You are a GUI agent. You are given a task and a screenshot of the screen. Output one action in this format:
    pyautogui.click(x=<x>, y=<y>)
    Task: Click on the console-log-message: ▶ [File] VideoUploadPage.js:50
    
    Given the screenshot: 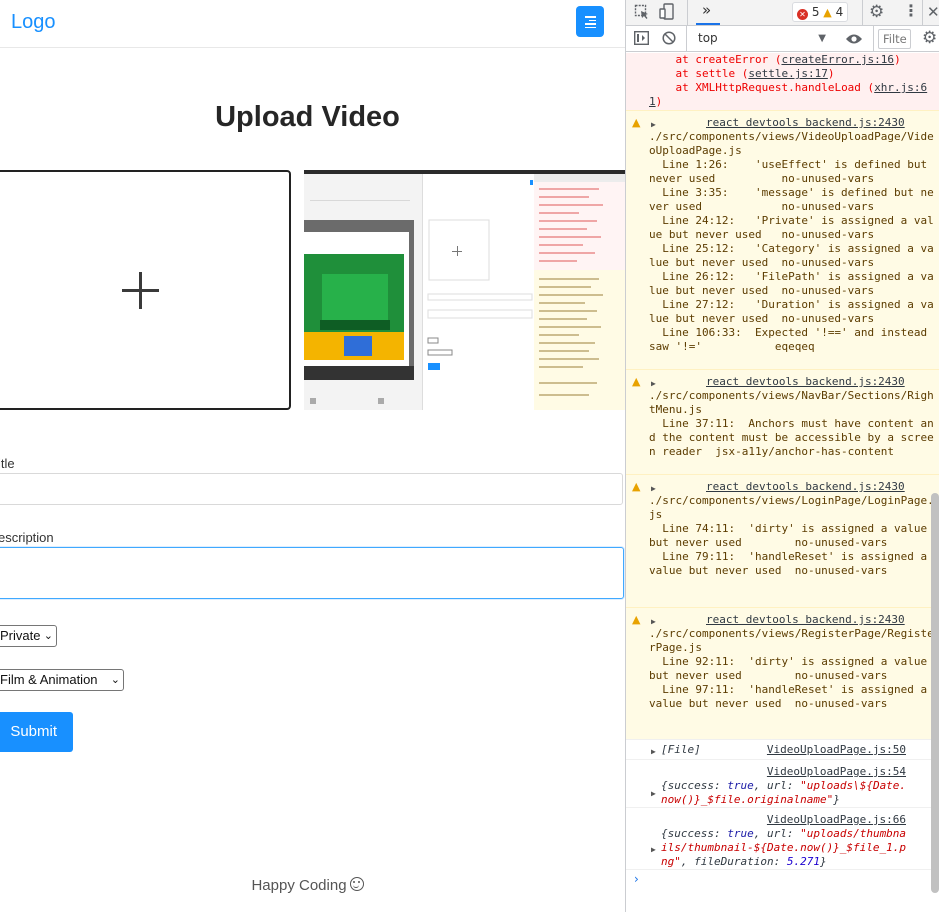 What is the action you would take?
    pyautogui.click(x=782, y=749)
    